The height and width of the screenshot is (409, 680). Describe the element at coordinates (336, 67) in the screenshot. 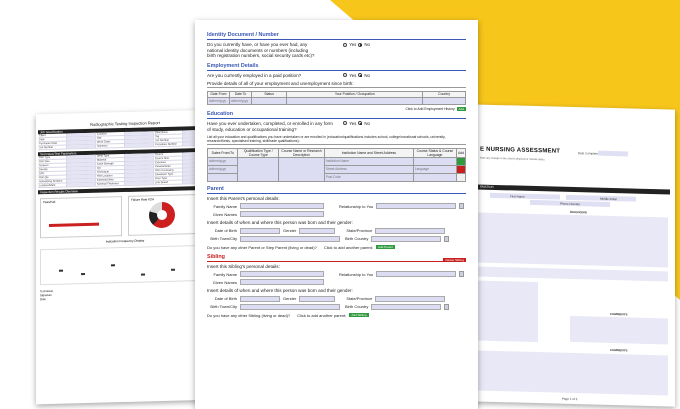

I see `employment-section-title: Employment Details` at that location.